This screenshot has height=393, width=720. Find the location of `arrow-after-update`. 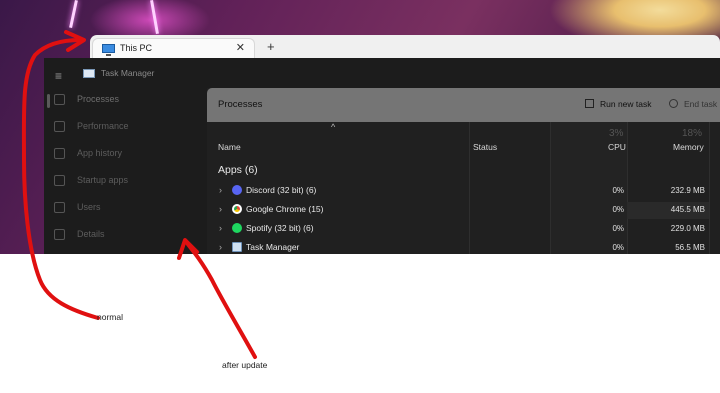

arrow-after-update is located at coordinates (221, 300).